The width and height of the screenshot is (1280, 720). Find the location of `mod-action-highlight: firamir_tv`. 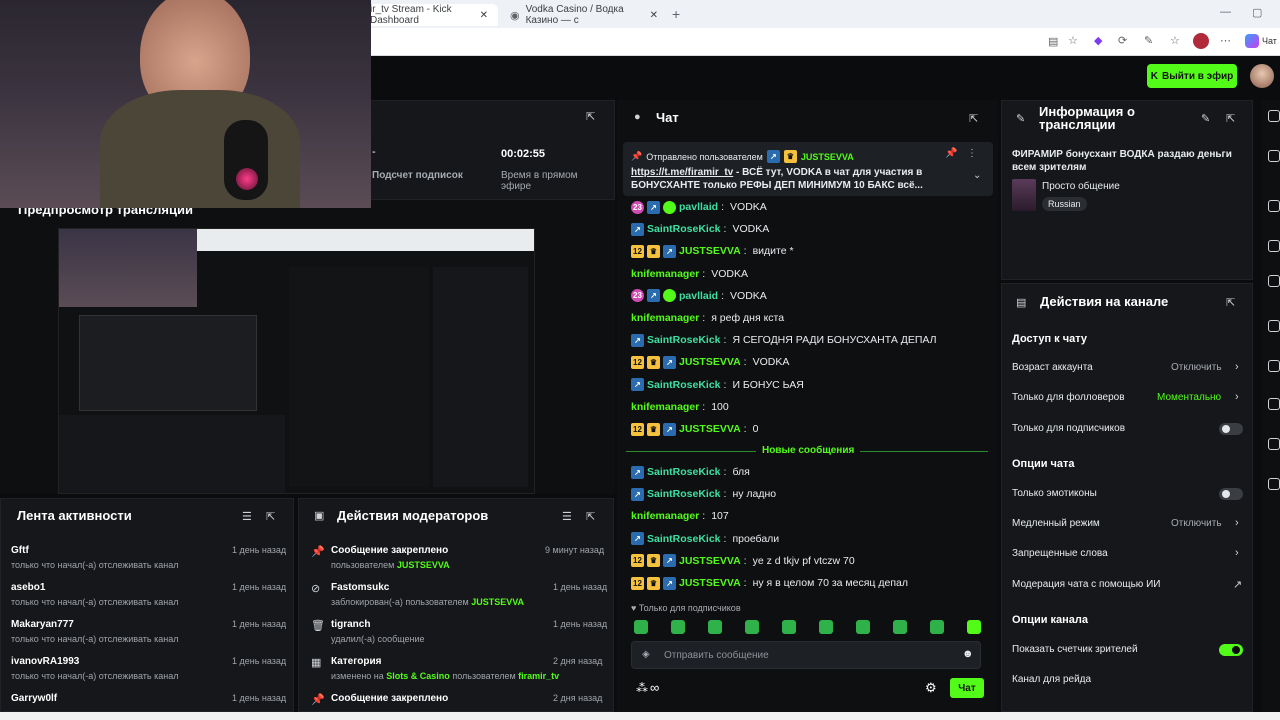

mod-action-highlight: firamir_tv is located at coordinates (538, 676).